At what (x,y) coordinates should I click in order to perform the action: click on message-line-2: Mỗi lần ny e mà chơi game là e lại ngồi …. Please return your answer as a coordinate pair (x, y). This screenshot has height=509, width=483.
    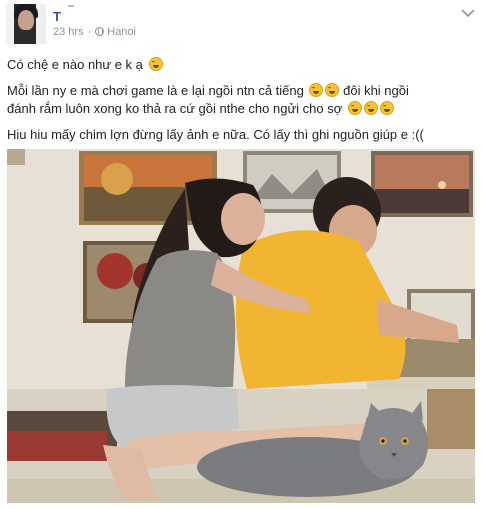
    Looking at the image, I should click on (155, 90).